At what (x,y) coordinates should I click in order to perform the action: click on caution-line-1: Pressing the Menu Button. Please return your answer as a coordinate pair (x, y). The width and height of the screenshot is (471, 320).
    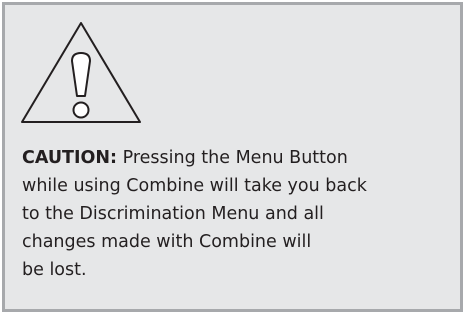
    Looking at the image, I should click on (235, 158).